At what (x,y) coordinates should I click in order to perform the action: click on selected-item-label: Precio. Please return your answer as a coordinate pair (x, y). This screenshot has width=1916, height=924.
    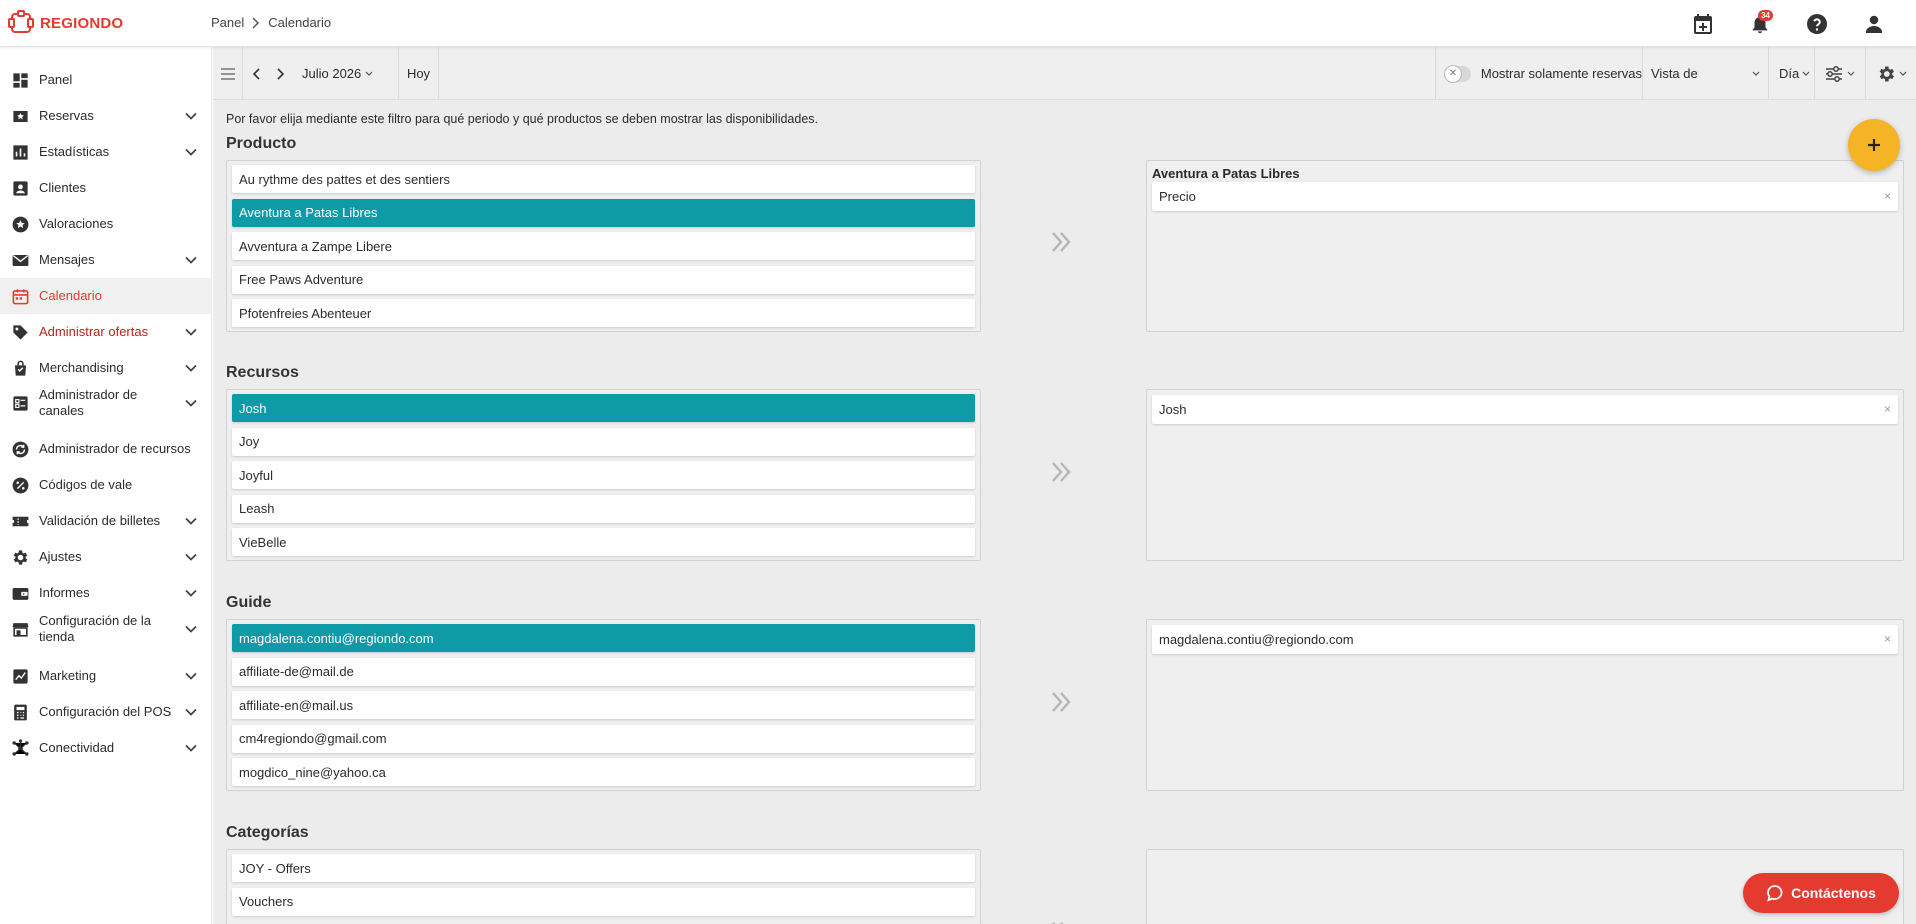
    Looking at the image, I should click on (1177, 196).